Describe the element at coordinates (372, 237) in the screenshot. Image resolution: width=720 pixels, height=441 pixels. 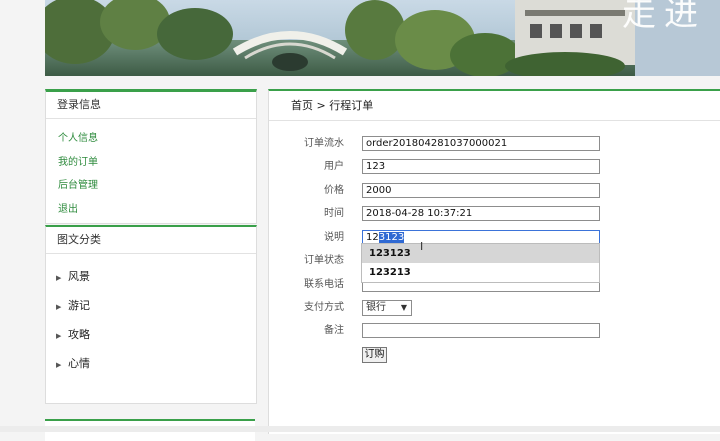
I see `desc-text: 12` at that location.